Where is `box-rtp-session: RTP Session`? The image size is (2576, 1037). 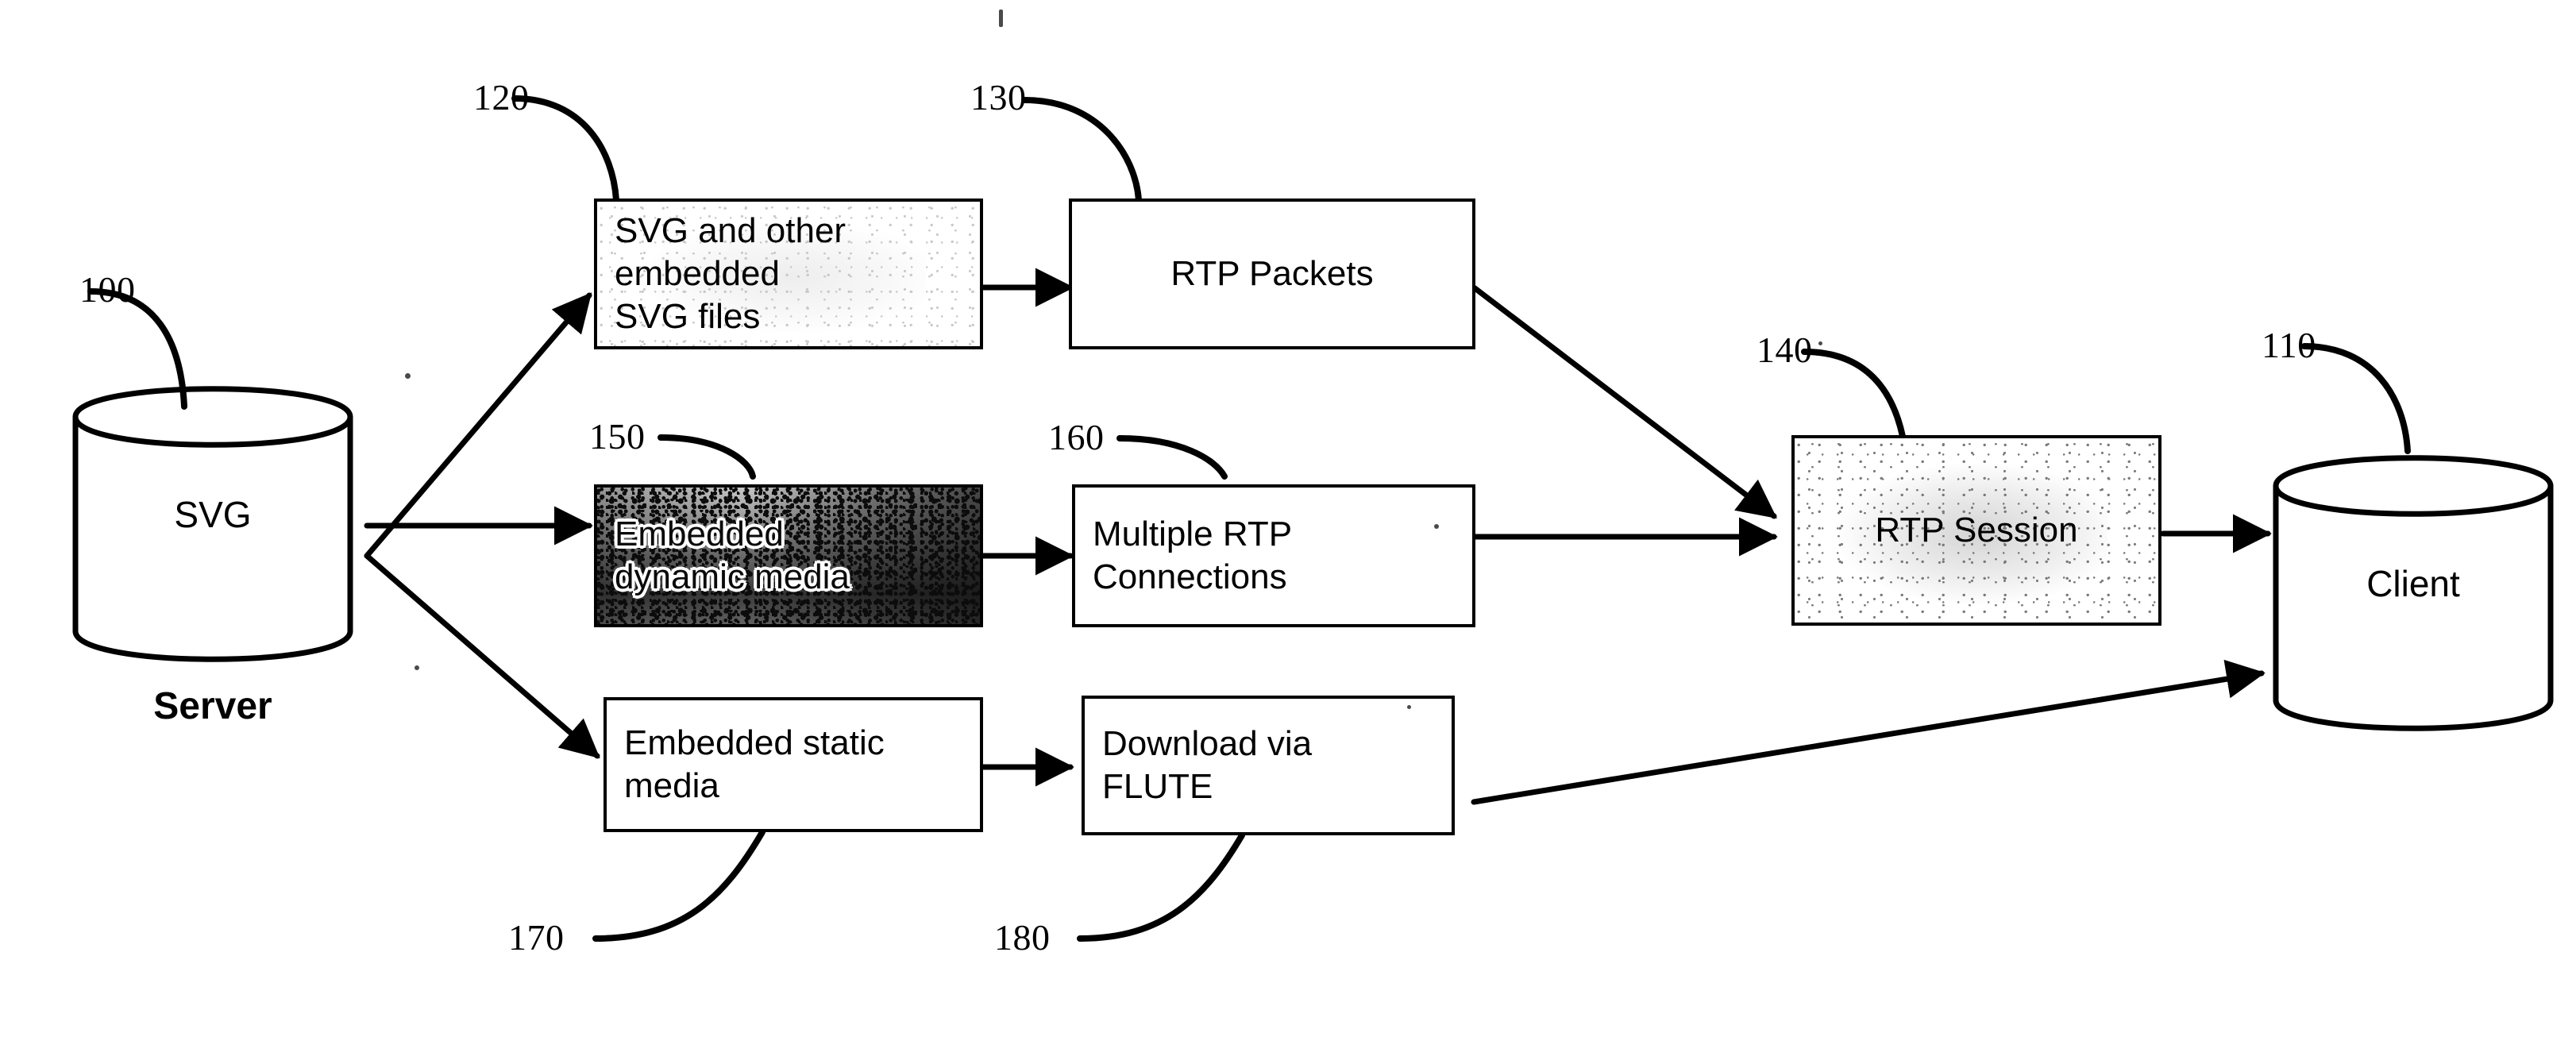 box-rtp-session: RTP Session is located at coordinates (1976, 530).